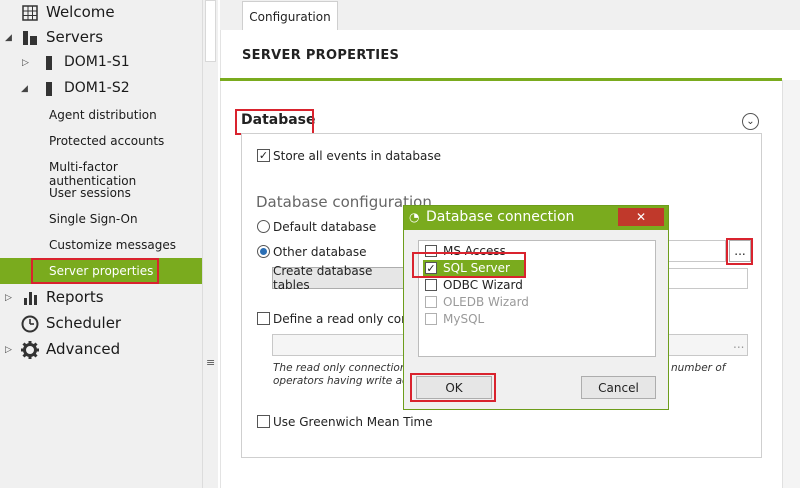  I want to click on sidebar-item-agent-distribution: Agent distribution, so click(101, 115).